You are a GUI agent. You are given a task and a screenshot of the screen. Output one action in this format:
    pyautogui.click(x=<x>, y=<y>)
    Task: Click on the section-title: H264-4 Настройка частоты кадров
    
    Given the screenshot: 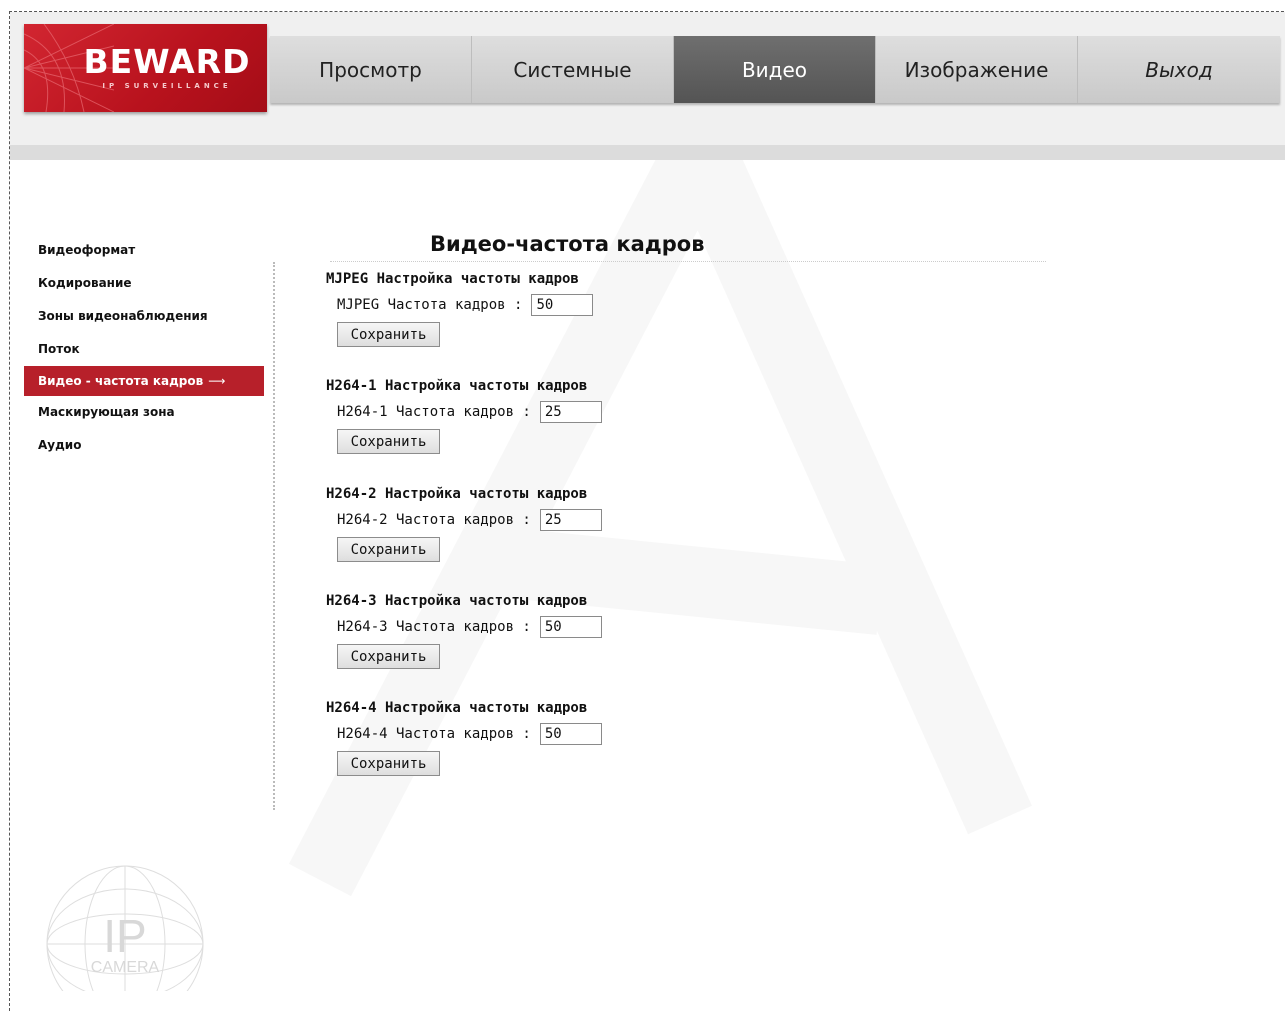 What is the action you would take?
    pyautogui.click(x=457, y=708)
    